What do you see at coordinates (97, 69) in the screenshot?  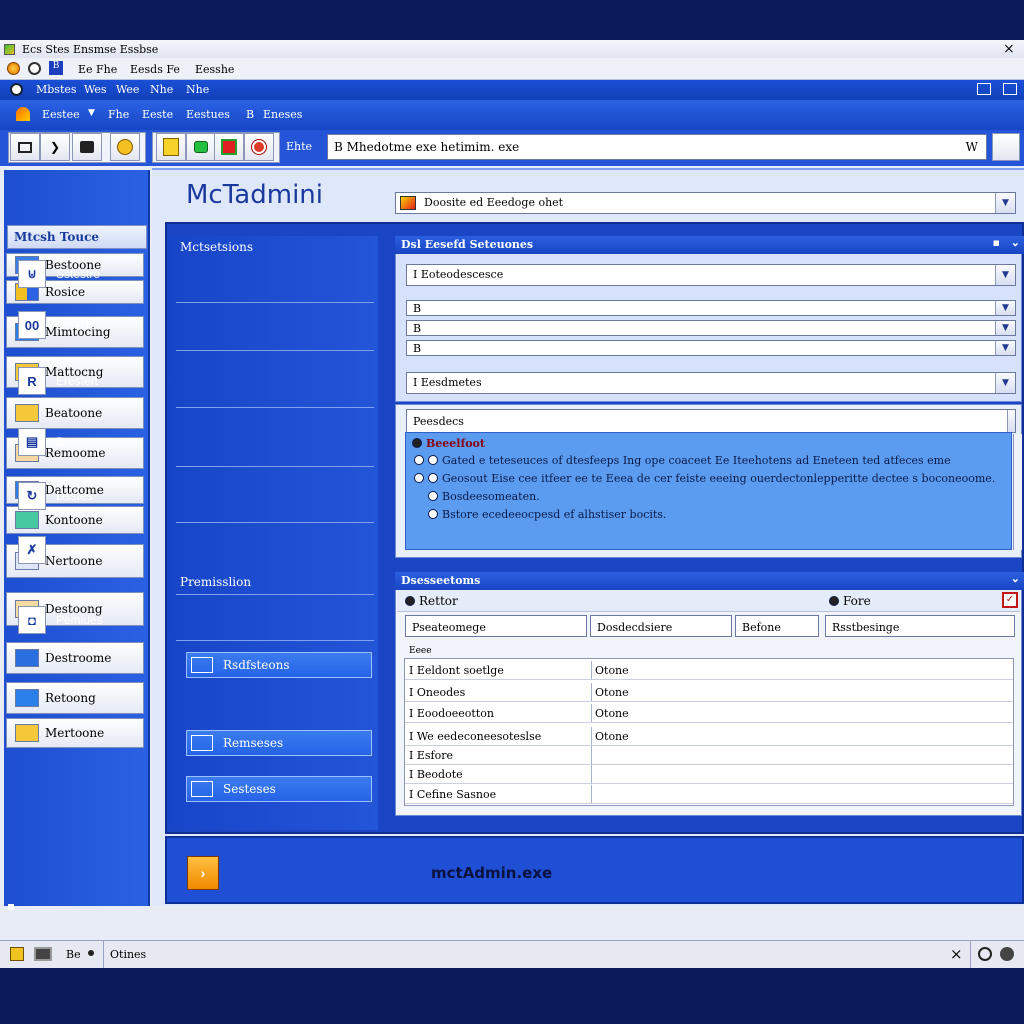 I see `menu-item-0: Ee Fhe` at bounding box center [97, 69].